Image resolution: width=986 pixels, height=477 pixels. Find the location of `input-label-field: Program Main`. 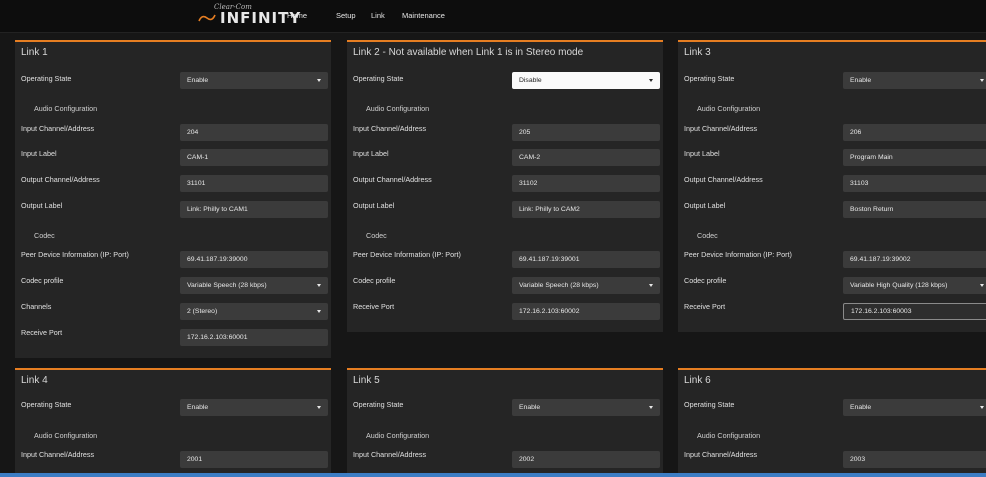

input-label-field: Program Main is located at coordinates (914, 157).